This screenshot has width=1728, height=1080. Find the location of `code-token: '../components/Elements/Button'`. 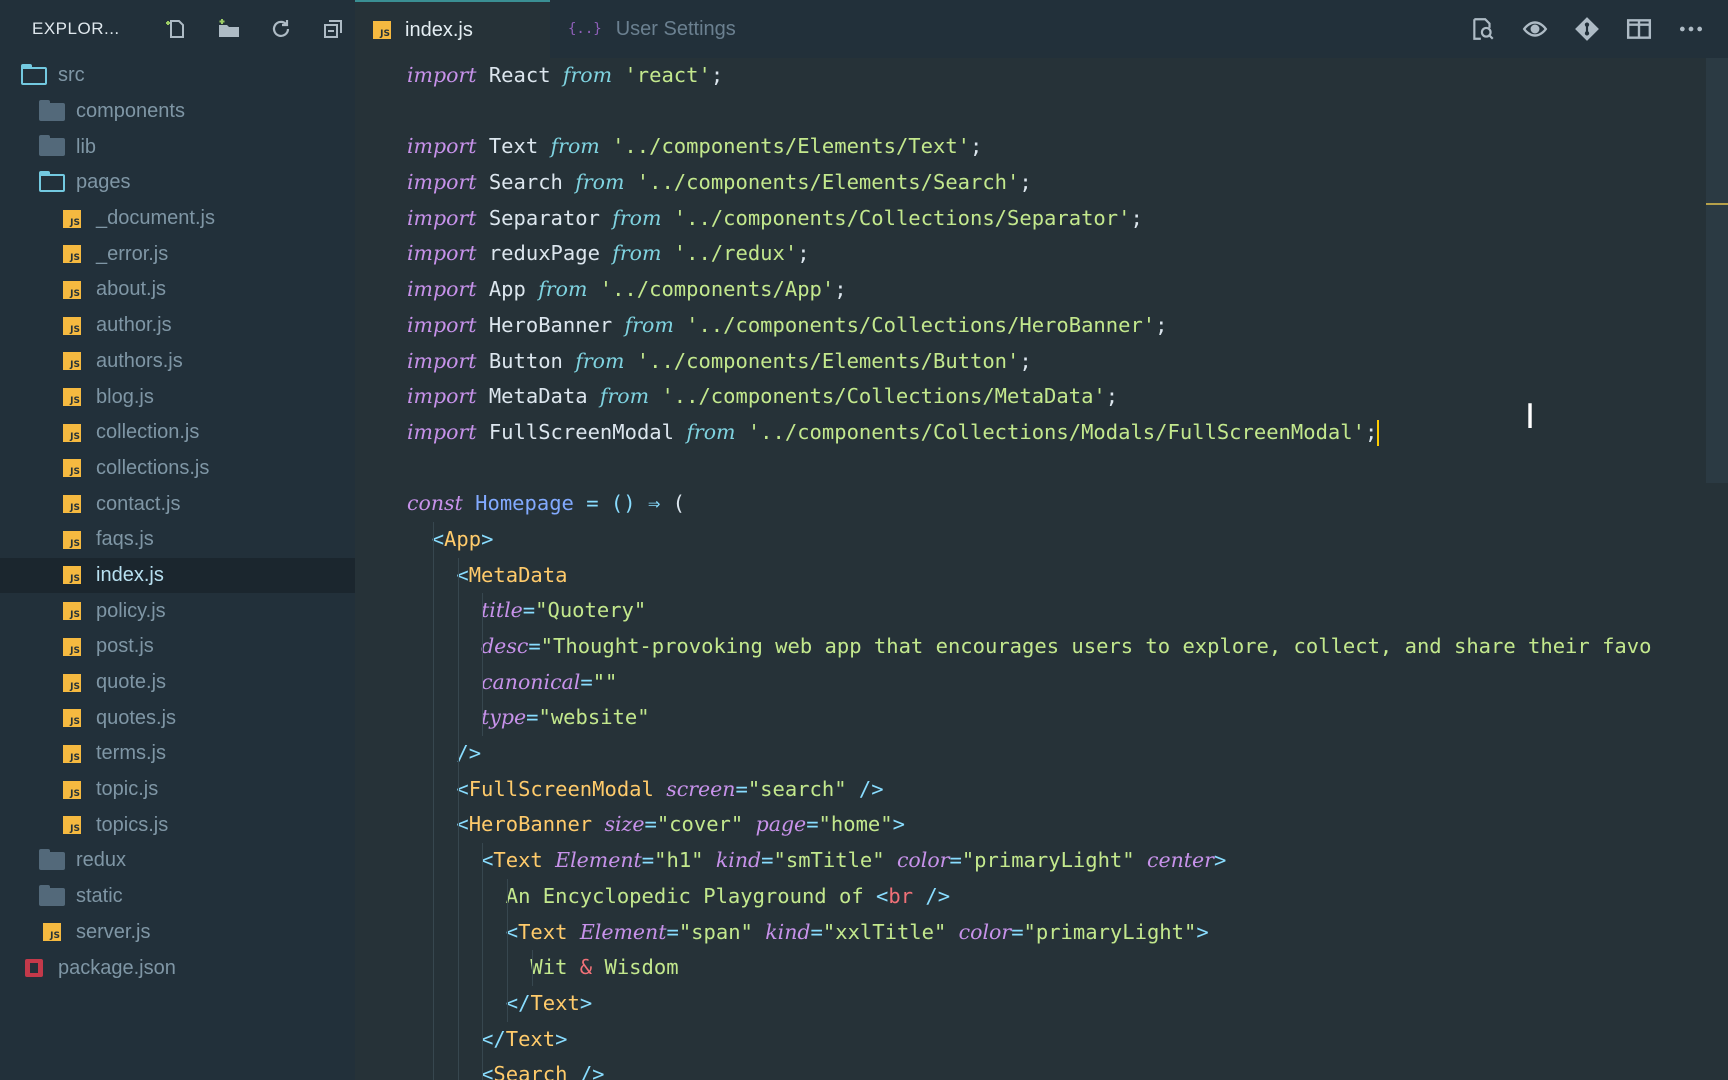

code-token: '../components/Elements/Button' is located at coordinates (828, 360).